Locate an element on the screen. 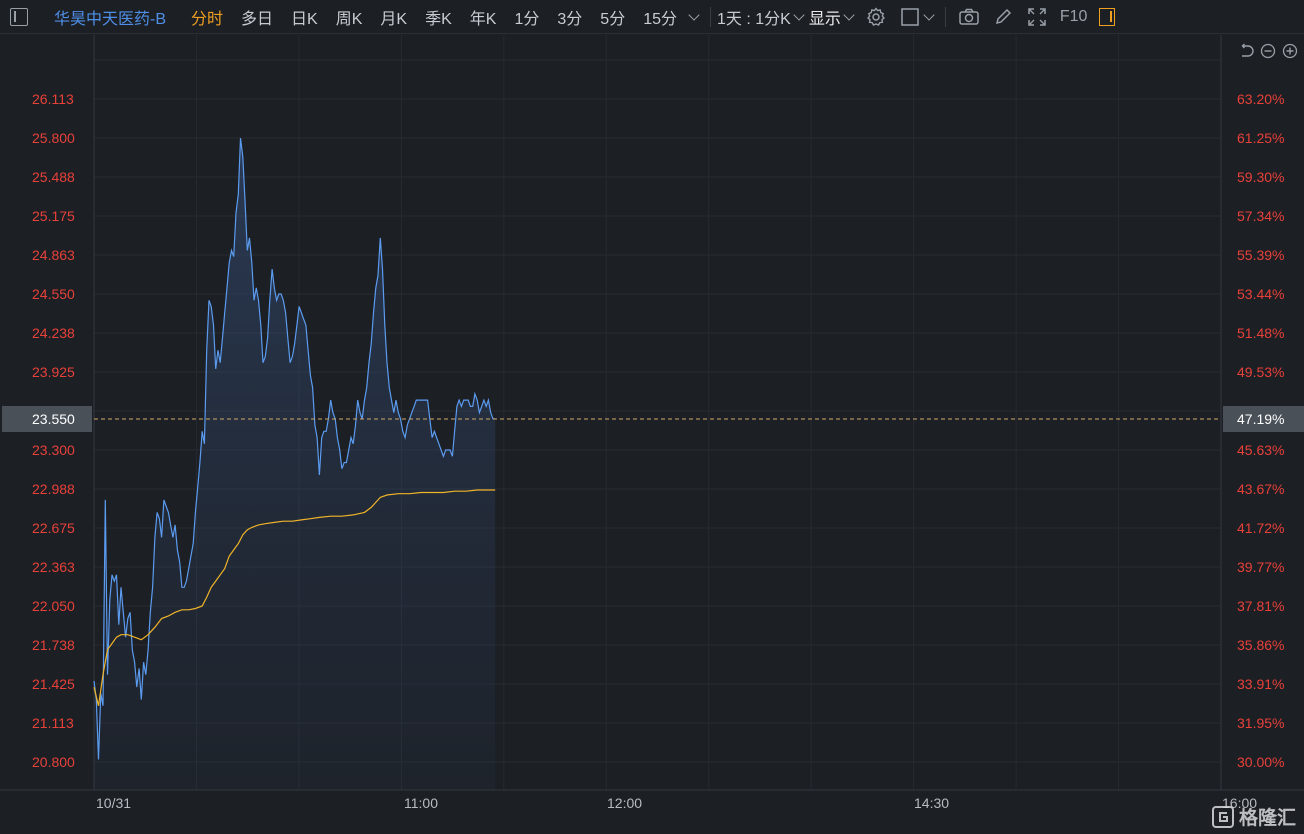 This screenshot has width=1304, height=834. price-tick-label: 24.863 is located at coordinates (53, 255).